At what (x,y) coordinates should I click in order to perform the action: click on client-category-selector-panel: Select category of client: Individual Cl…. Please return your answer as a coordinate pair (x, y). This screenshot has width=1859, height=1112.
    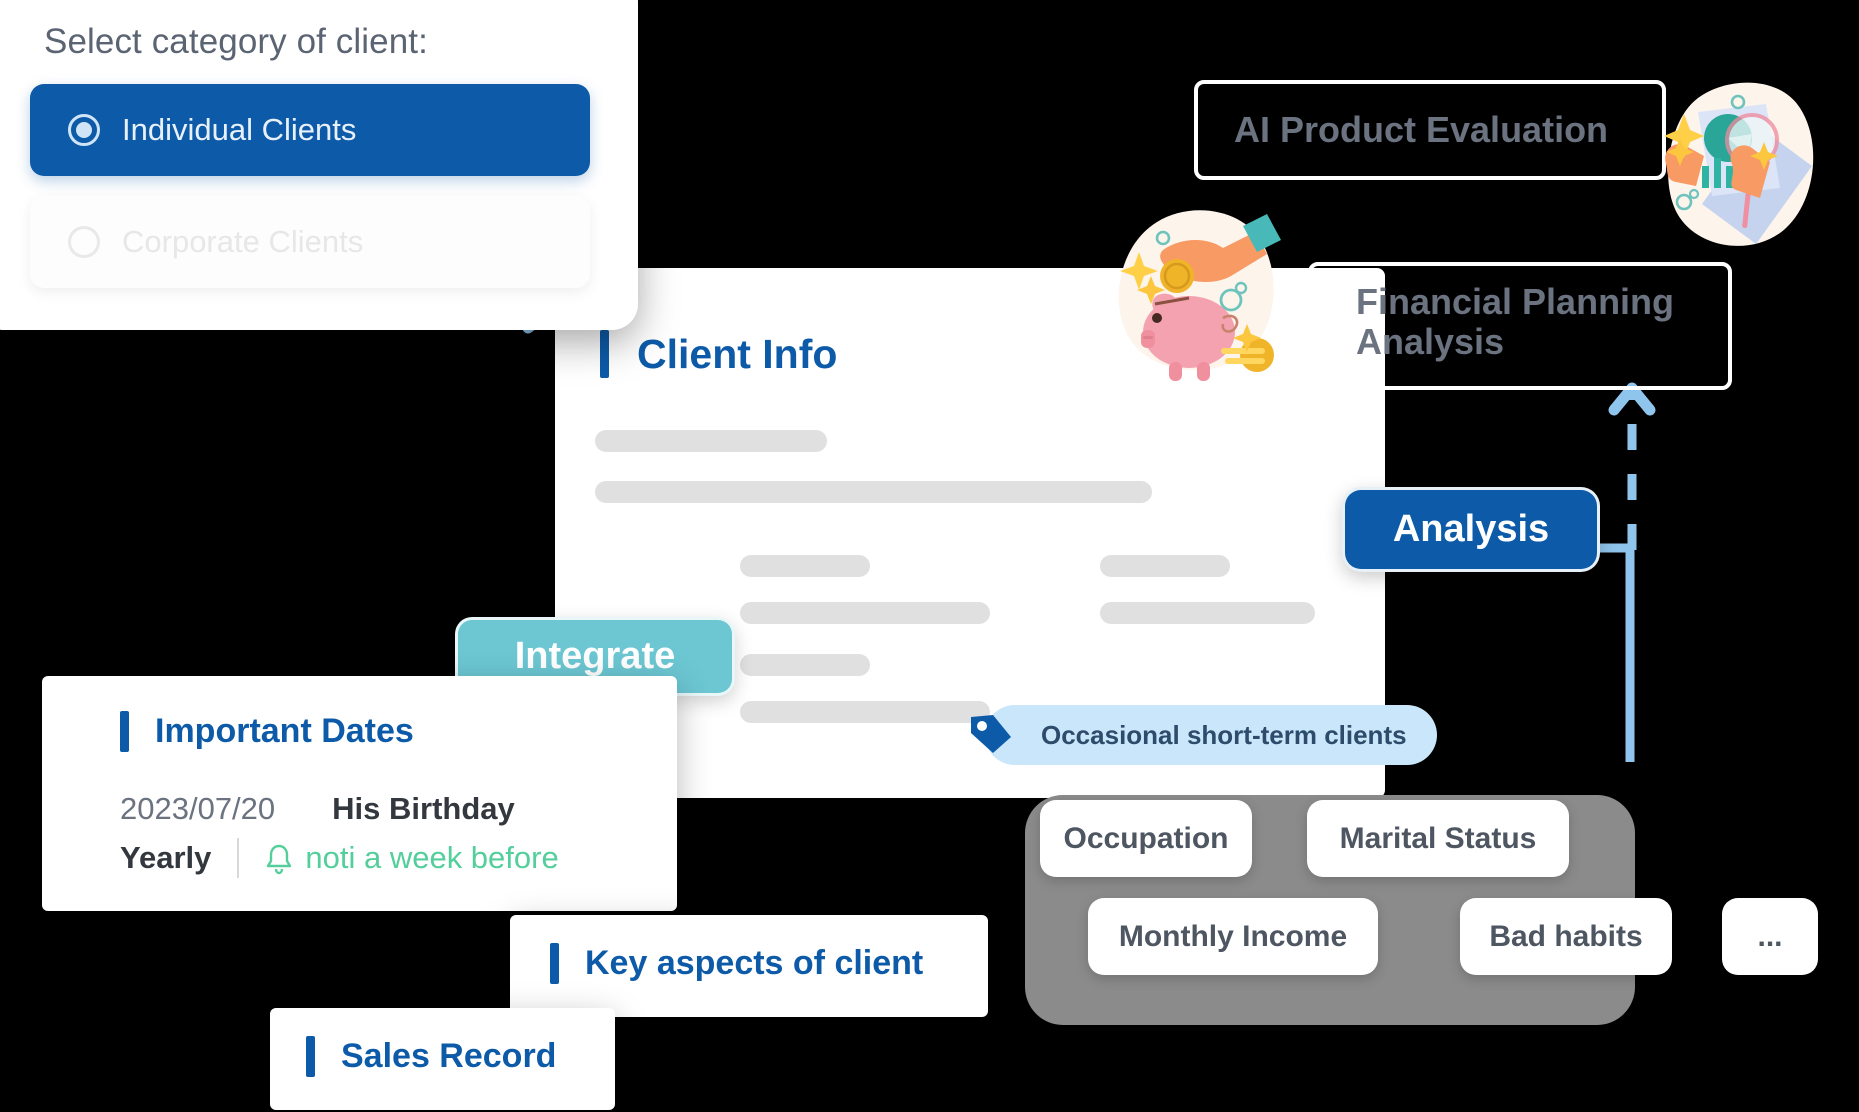
    Looking at the image, I should click on (319, 165).